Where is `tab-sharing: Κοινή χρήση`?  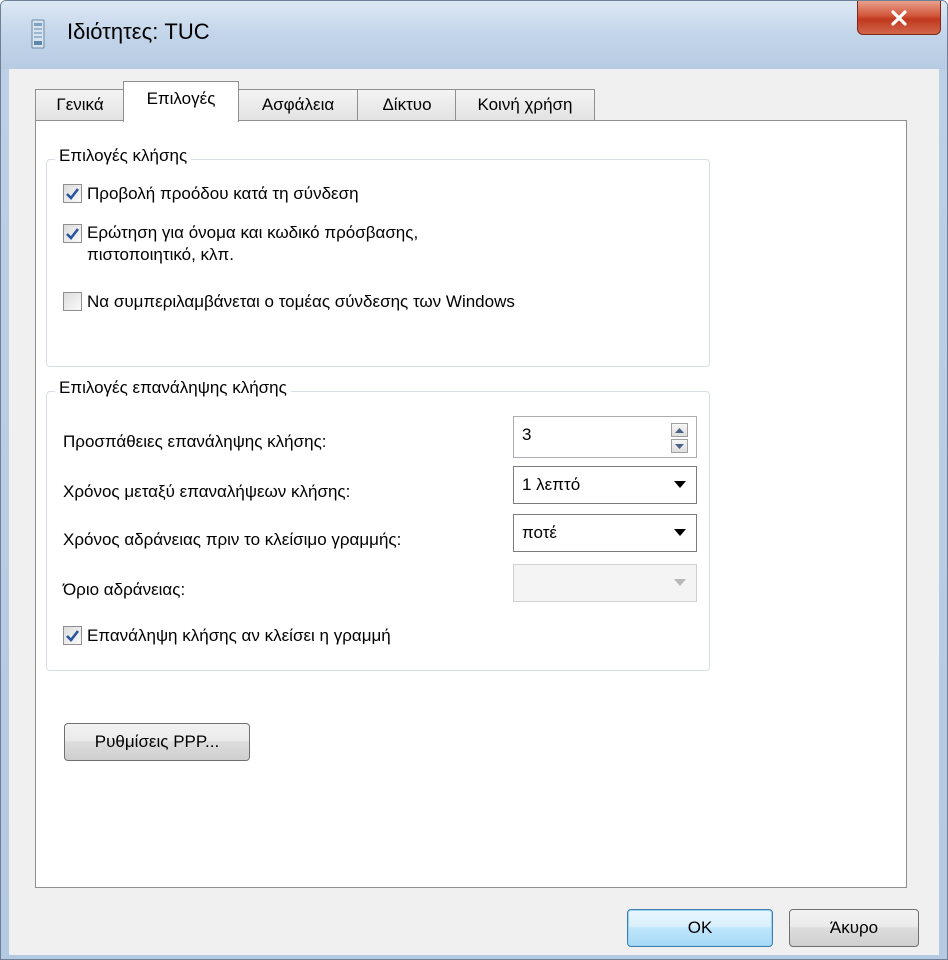 tab-sharing: Κοινή χρήση is located at coordinates (525, 105).